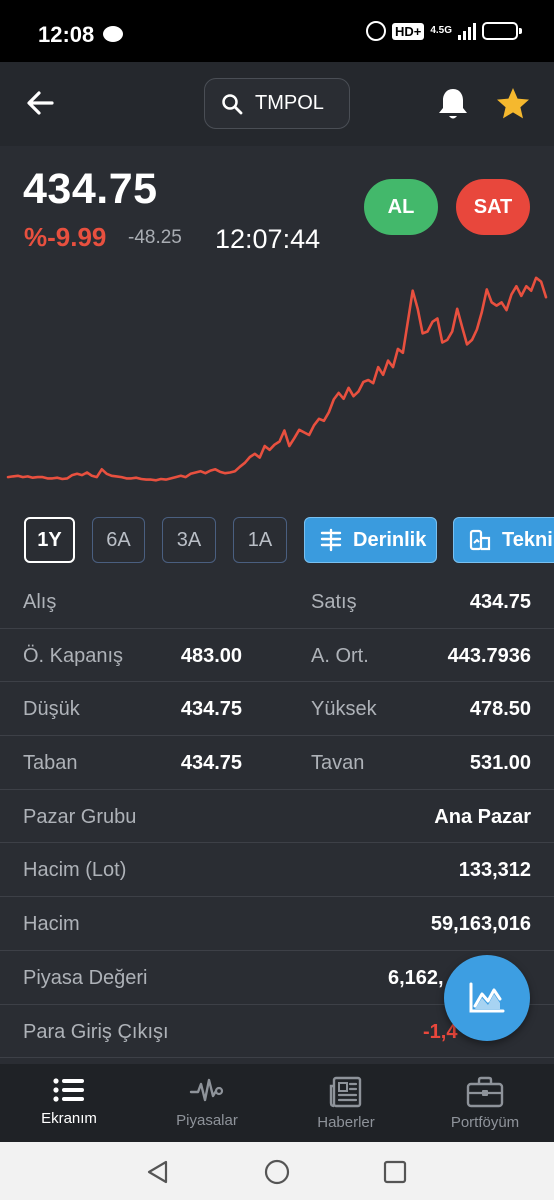  I want to click on money-flow-label: Para Giriş Çıkışı, so click(96, 1031).